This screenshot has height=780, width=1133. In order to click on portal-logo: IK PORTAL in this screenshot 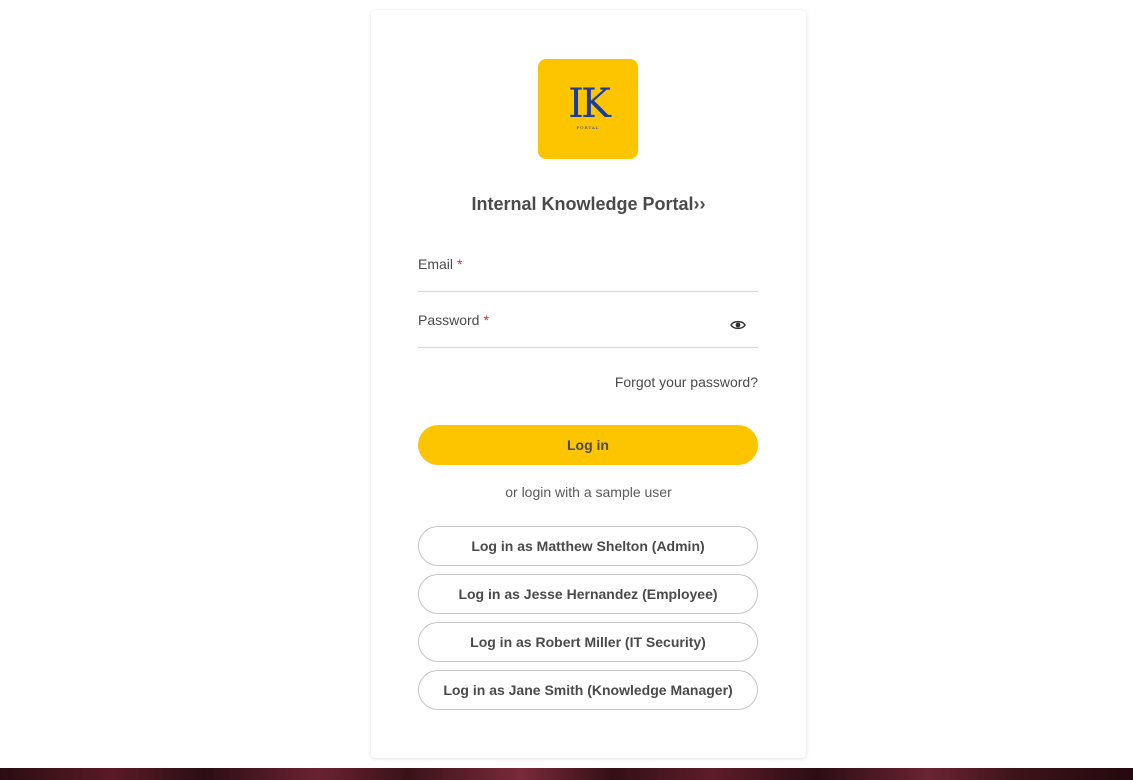, I will do `click(588, 109)`.